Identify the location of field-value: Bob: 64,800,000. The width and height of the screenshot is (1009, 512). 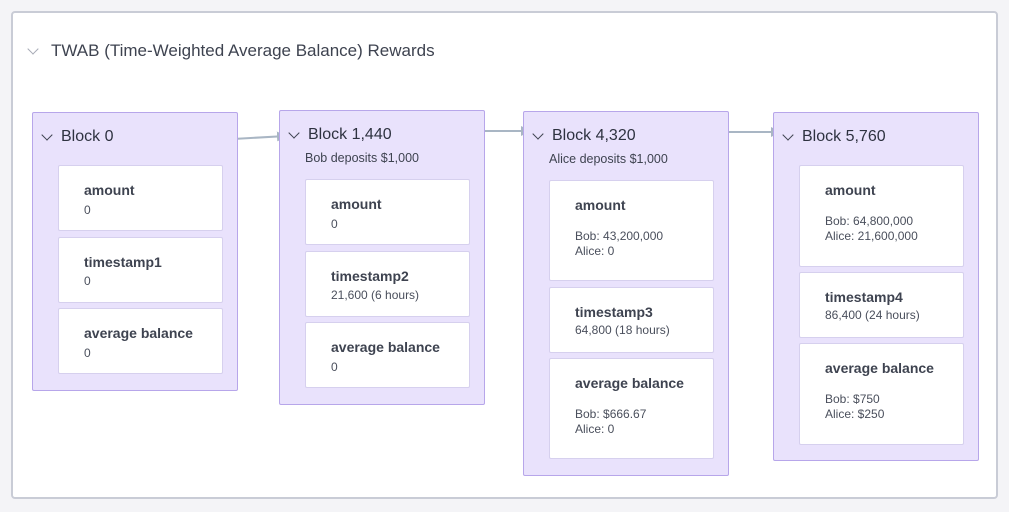
(869, 221).